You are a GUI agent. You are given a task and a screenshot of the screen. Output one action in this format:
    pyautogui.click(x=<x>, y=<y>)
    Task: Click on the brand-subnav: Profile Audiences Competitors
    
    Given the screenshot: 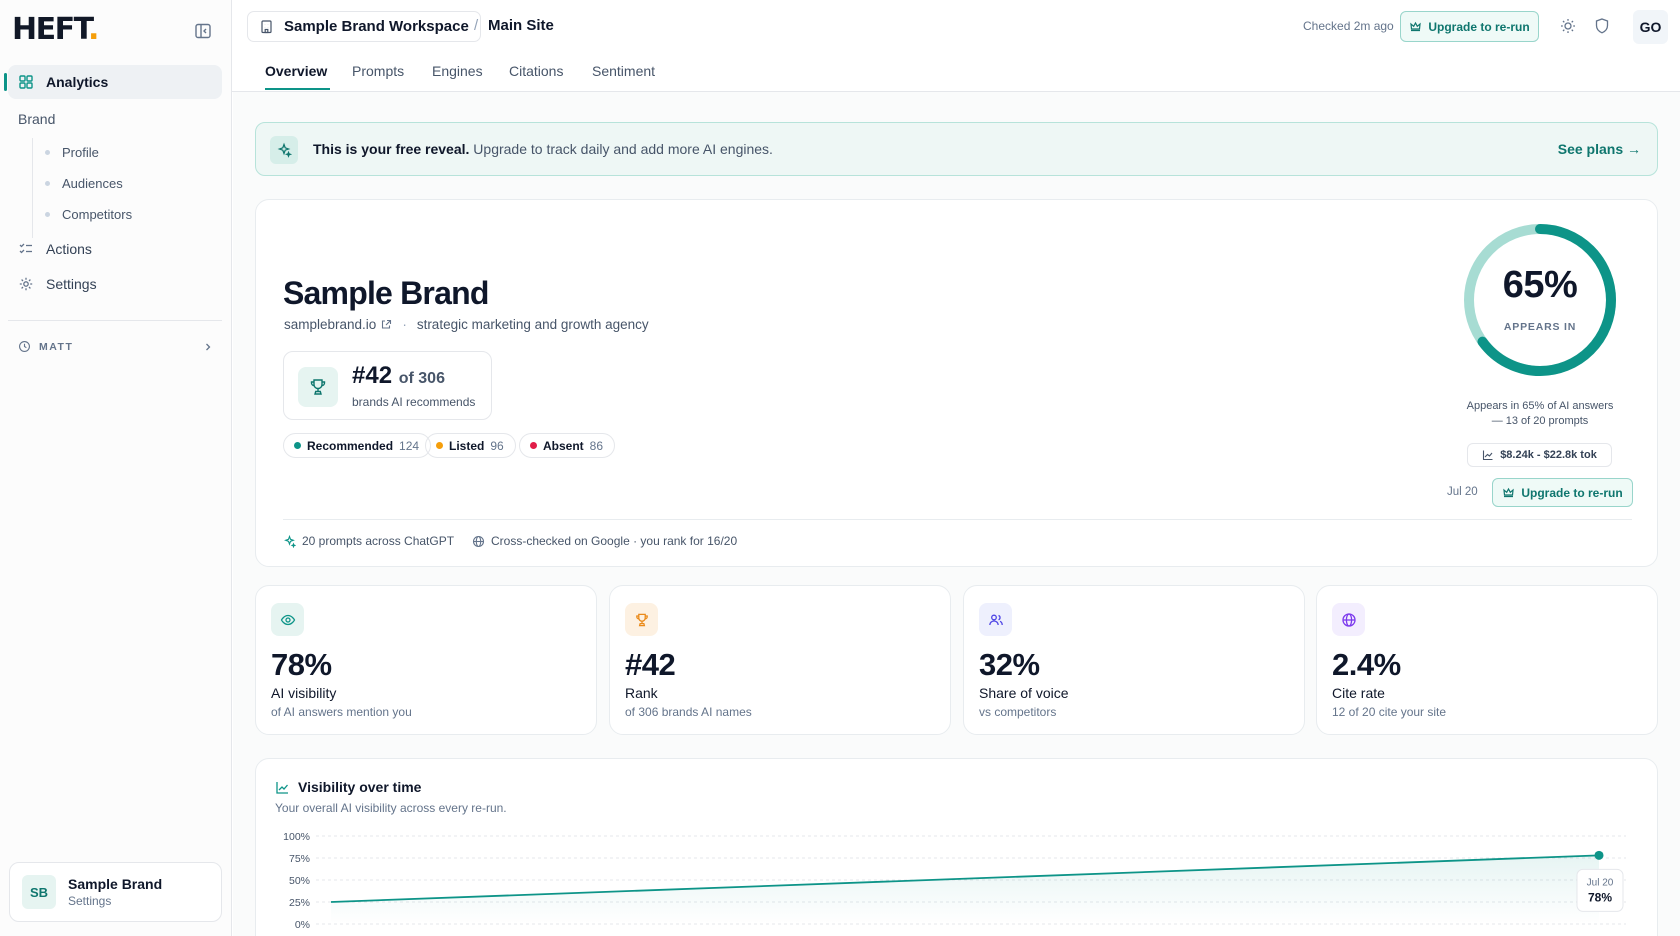 What is the action you would take?
    pyautogui.click(x=82, y=188)
    